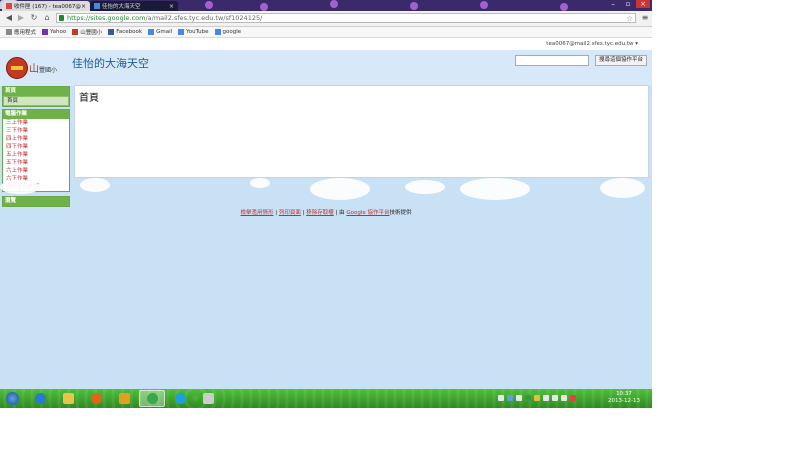 The height and width of the screenshot is (475, 800). Describe the element at coordinates (613, 4) in the screenshot. I see `minimize-icon: –` at that location.